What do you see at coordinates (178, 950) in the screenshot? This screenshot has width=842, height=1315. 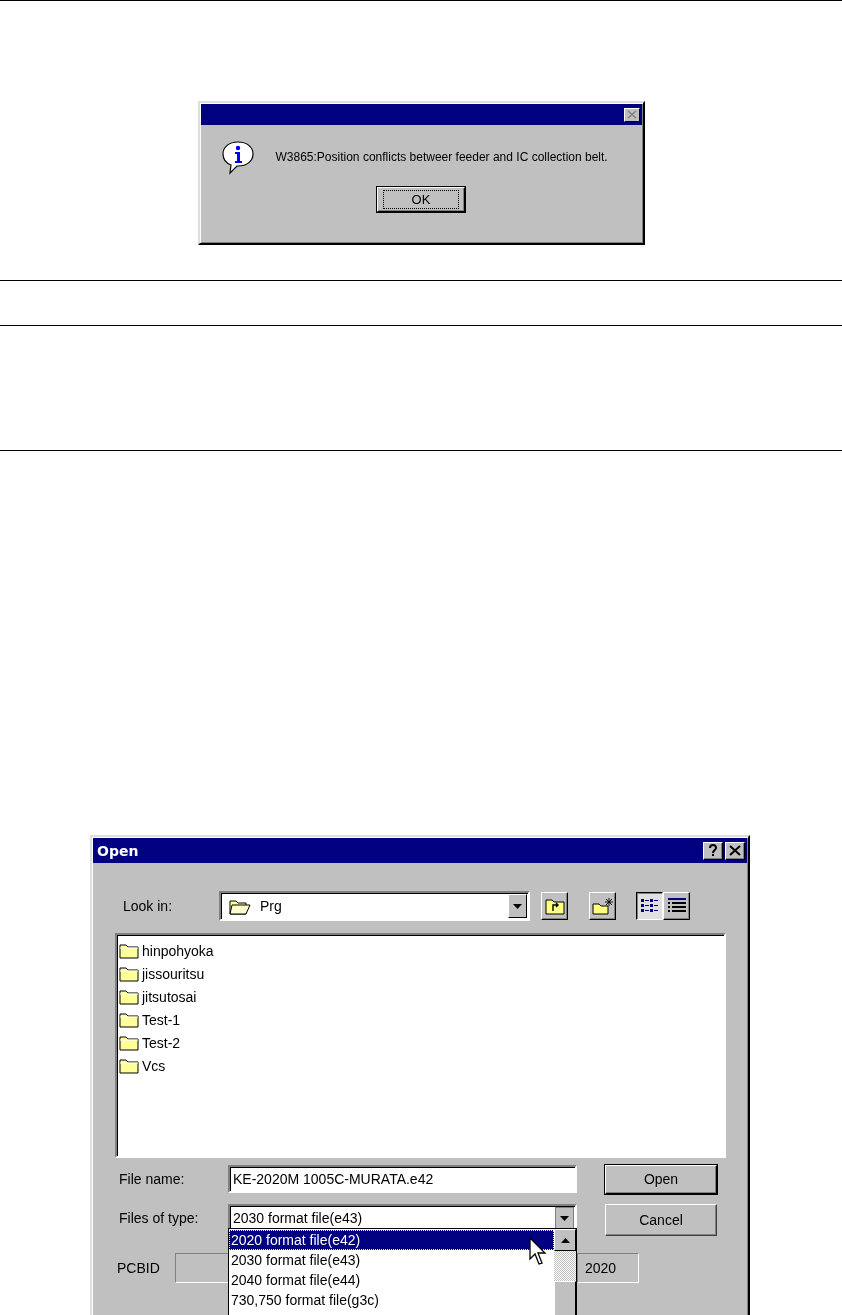 I see `folder-name: hinpohyoka` at bounding box center [178, 950].